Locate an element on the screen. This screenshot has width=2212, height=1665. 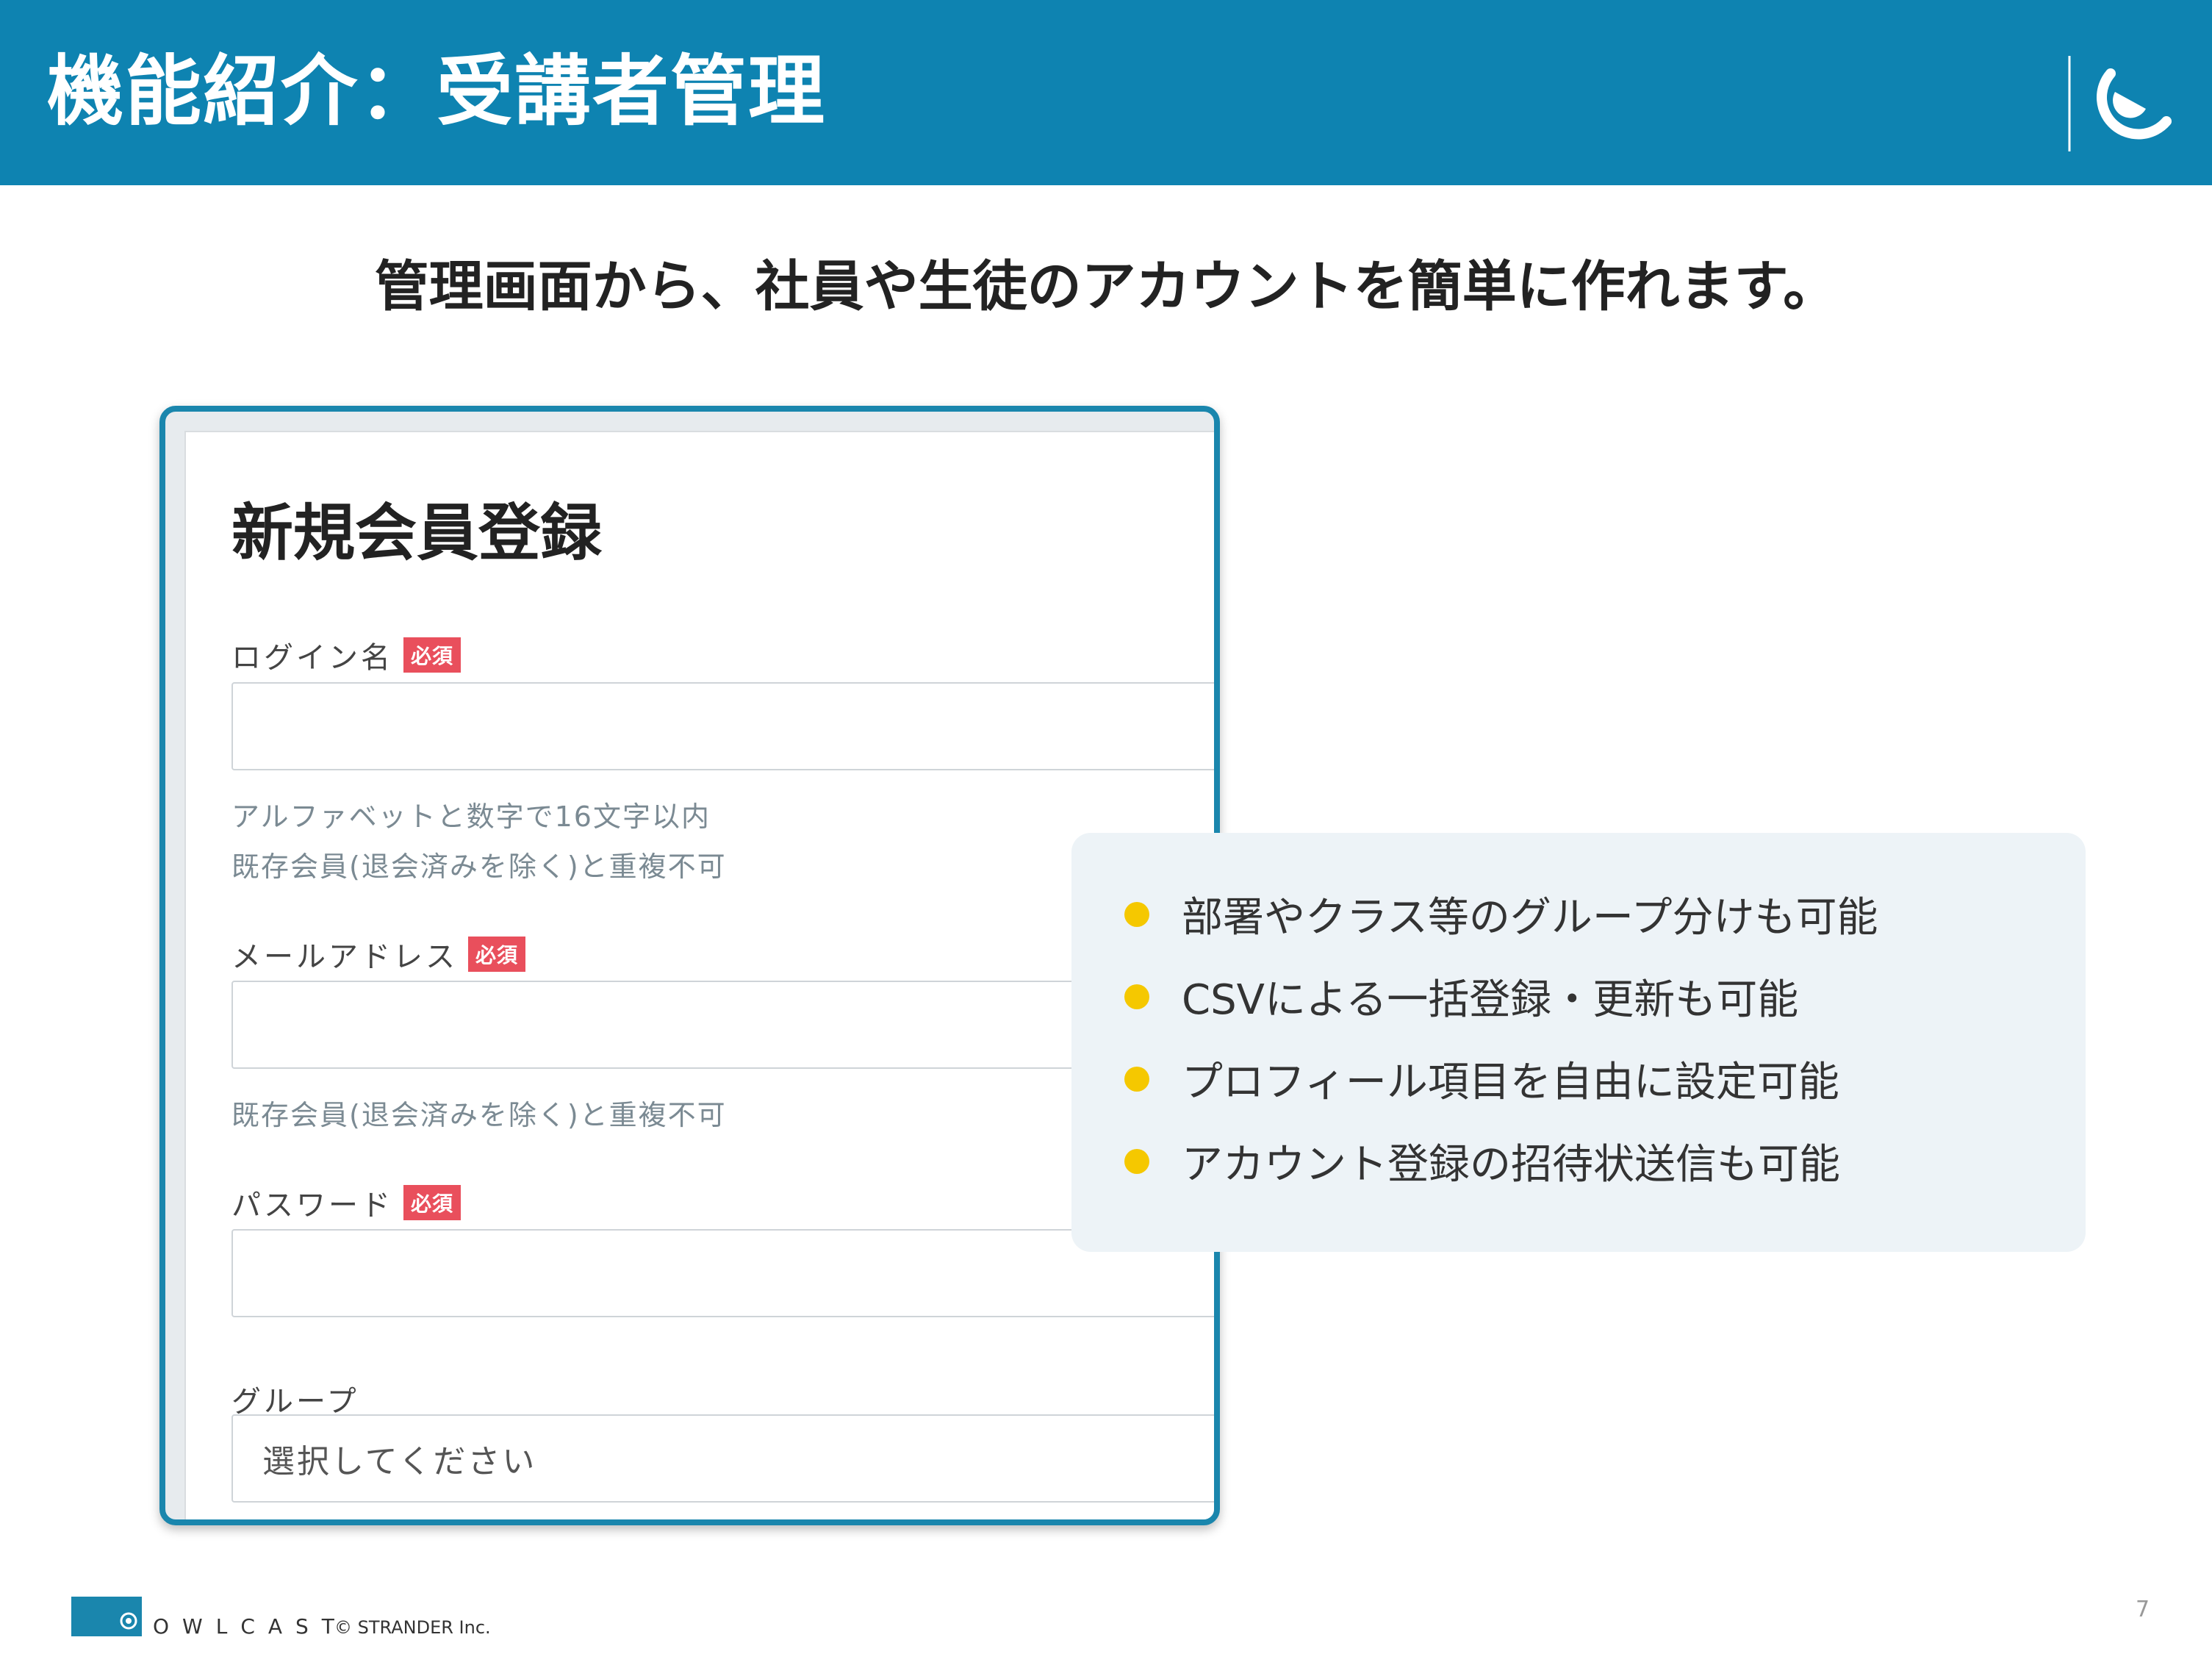
group-select: 選択してください is located at coordinates (722, 1458).